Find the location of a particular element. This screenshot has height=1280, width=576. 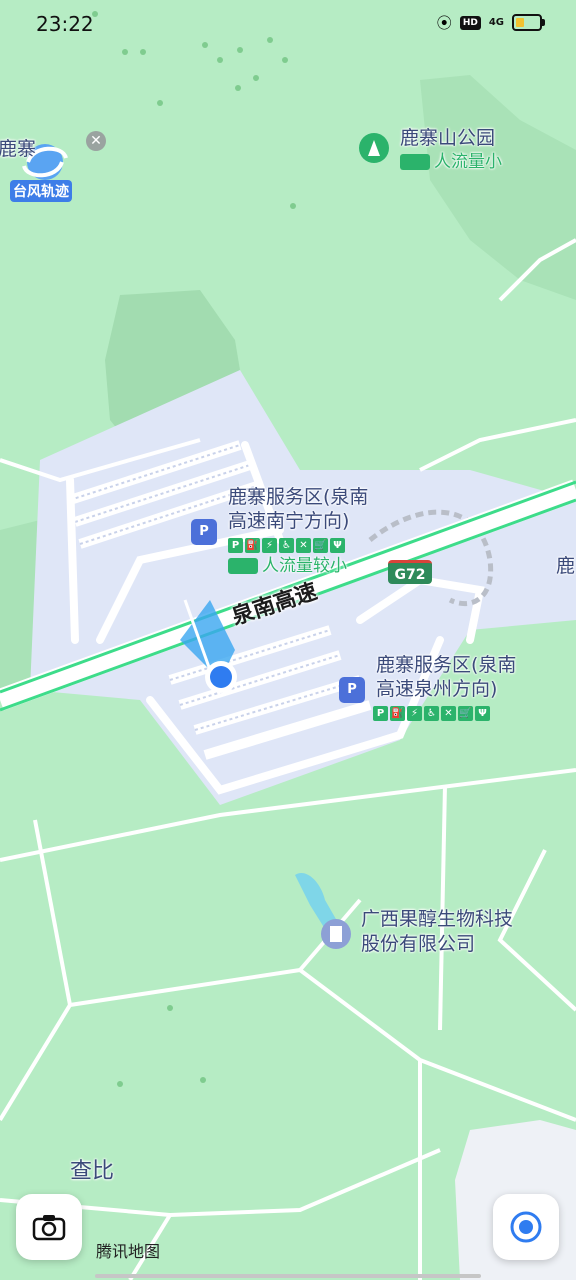

hd-icon: HD is located at coordinates (470, 22).